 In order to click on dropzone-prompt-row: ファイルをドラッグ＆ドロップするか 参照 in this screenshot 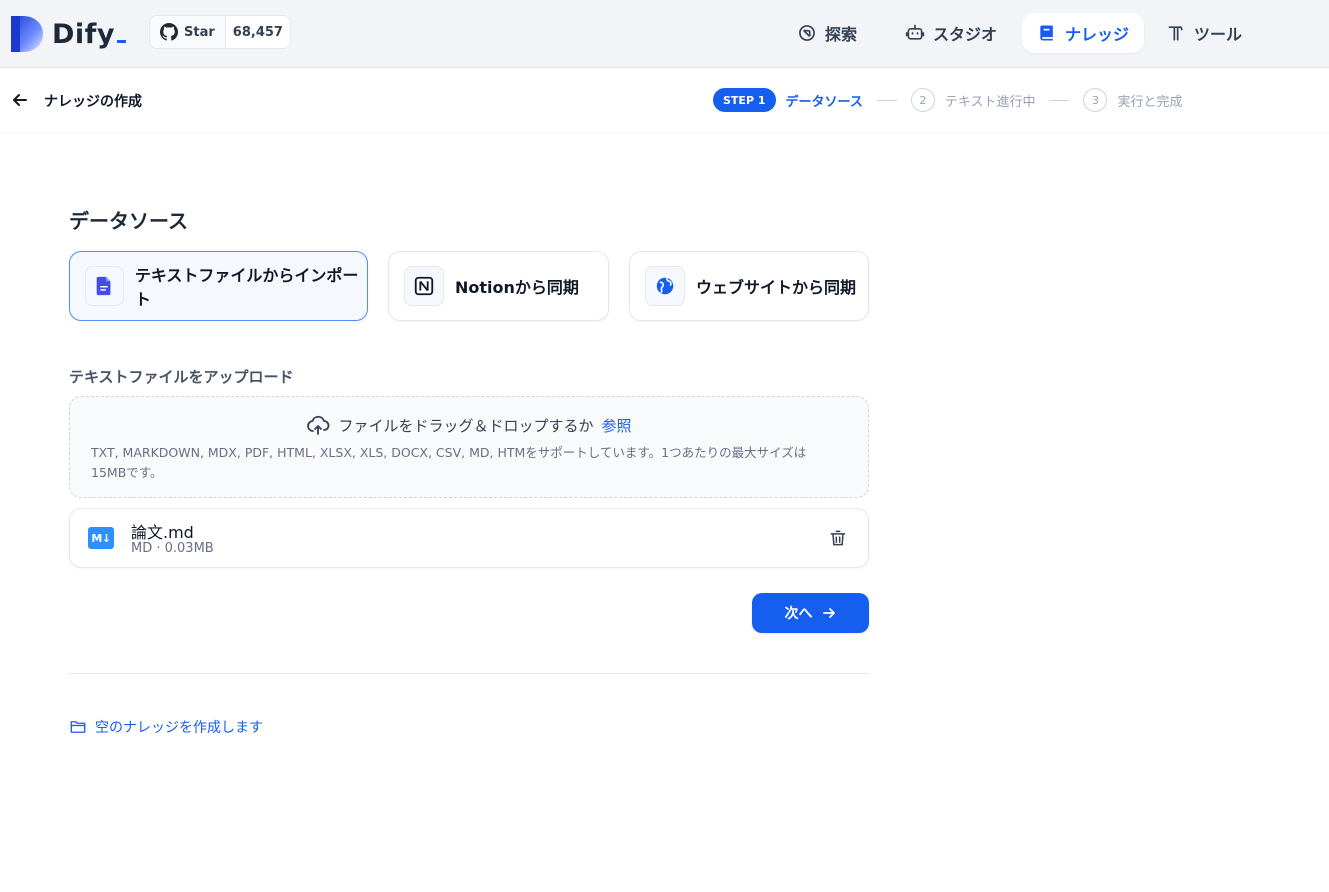, I will do `click(469, 425)`.